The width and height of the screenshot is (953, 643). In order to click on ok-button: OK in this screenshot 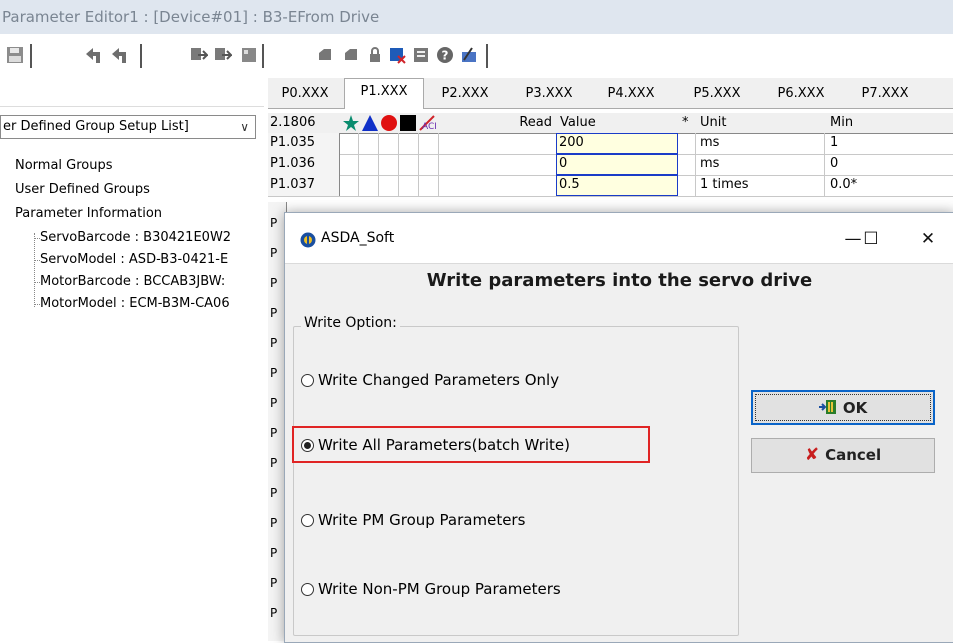, I will do `click(843, 407)`.